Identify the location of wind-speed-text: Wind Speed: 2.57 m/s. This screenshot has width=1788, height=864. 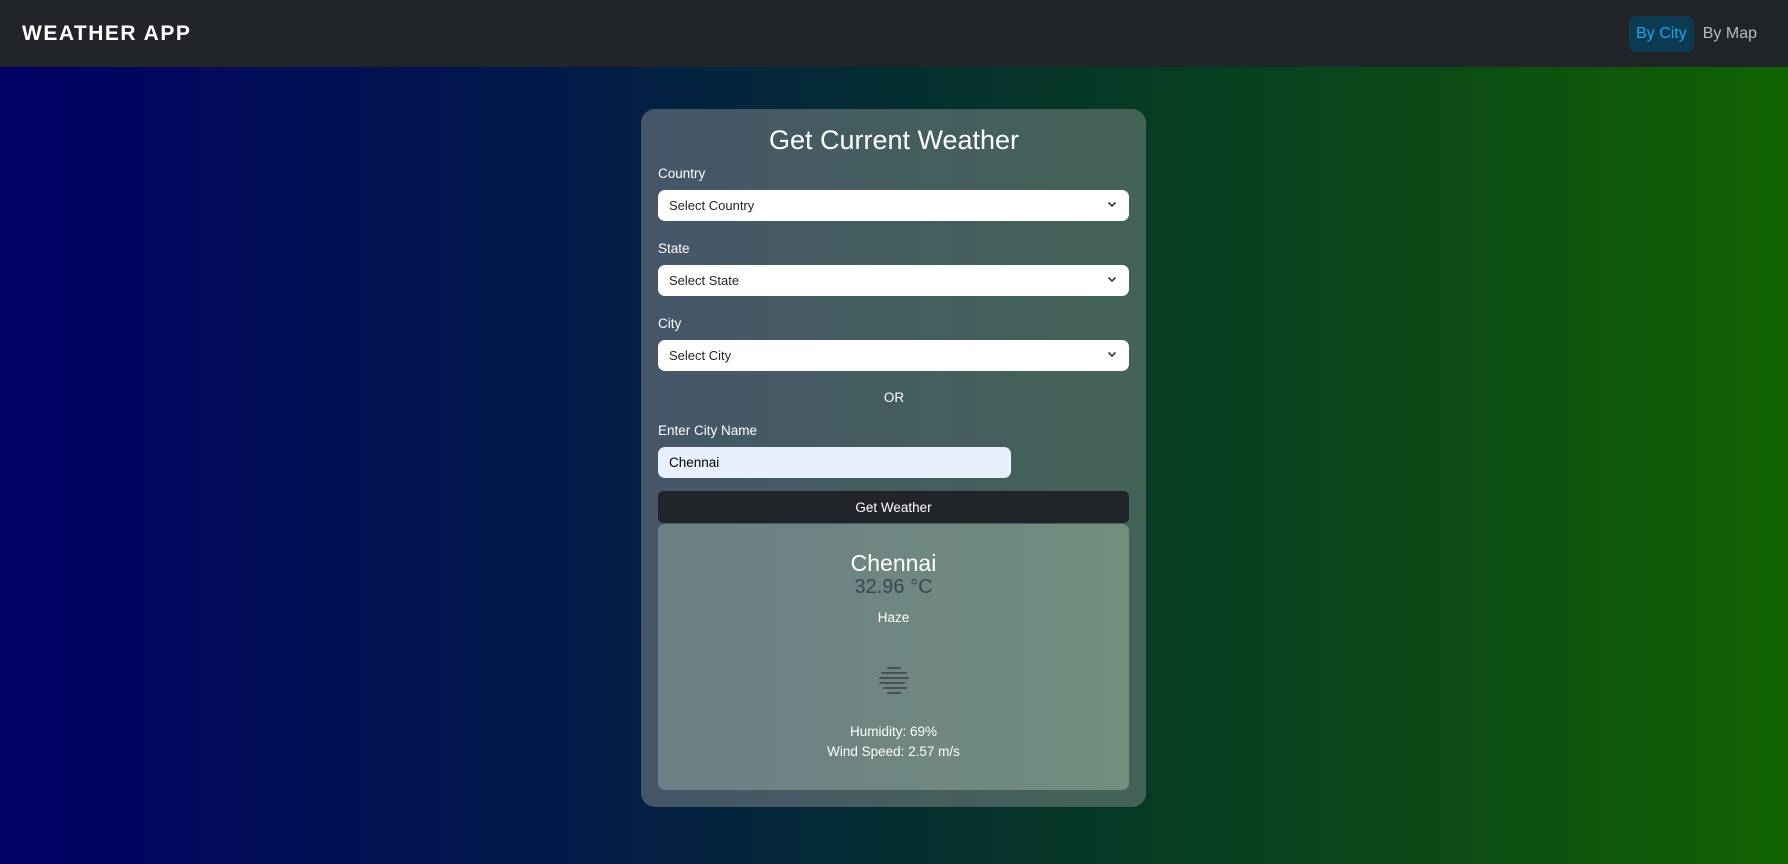
(893, 751).